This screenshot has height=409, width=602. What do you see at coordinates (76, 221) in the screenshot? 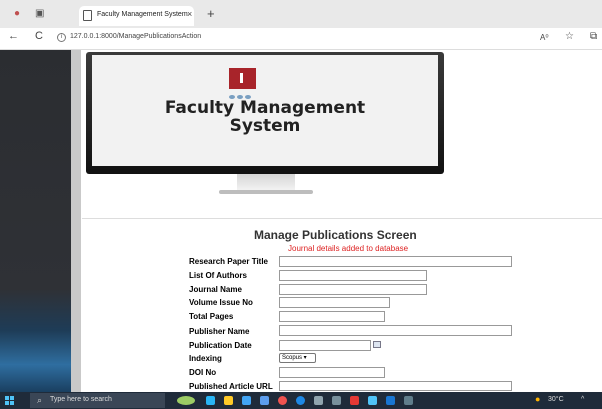
I see `sidebar-border` at bounding box center [76, 221].